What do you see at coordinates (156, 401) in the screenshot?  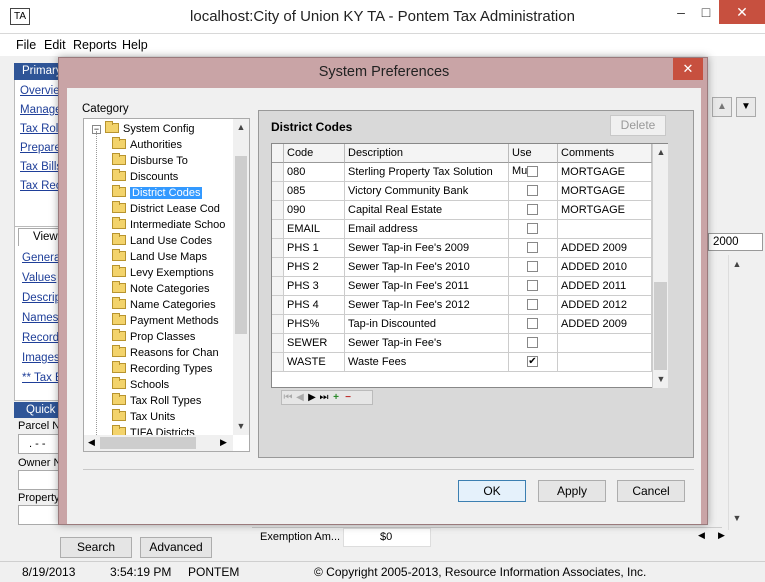 I see `tree-node: Tax Roll Types` at bounding box center [156, 401].